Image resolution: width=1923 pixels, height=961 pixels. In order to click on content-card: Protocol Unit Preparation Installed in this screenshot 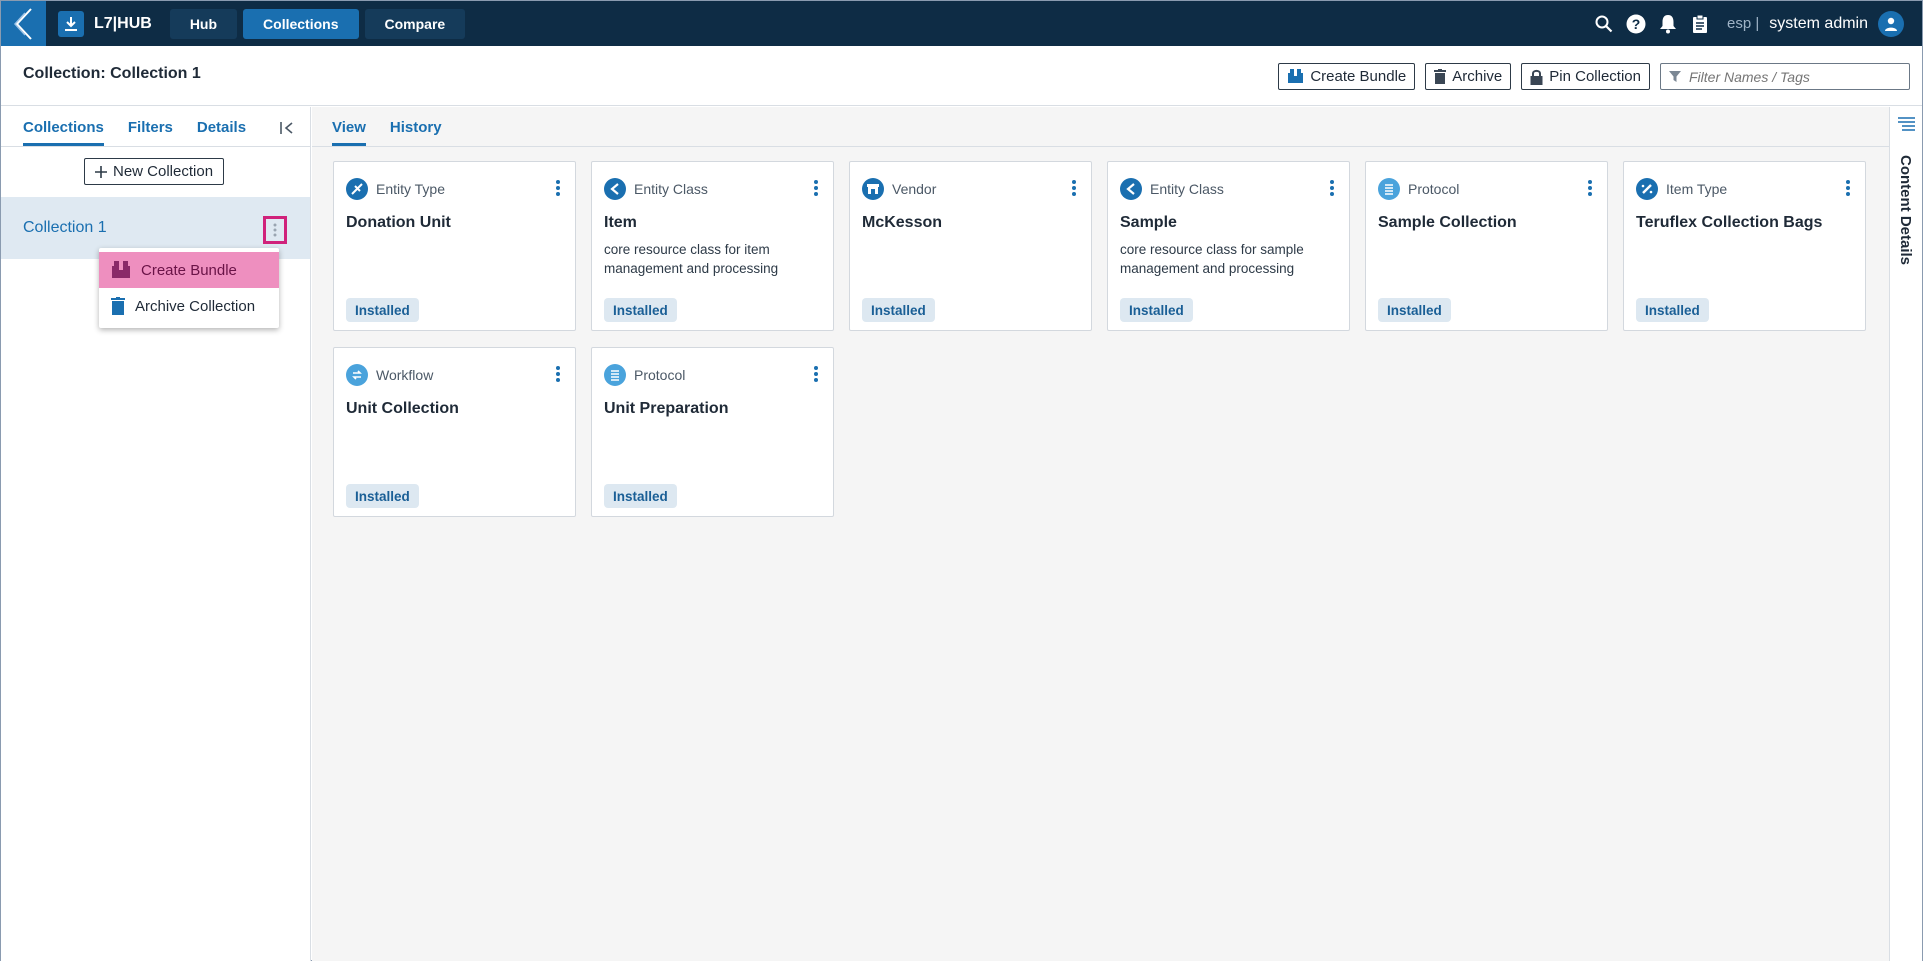, I will do `click(712, 432)`.